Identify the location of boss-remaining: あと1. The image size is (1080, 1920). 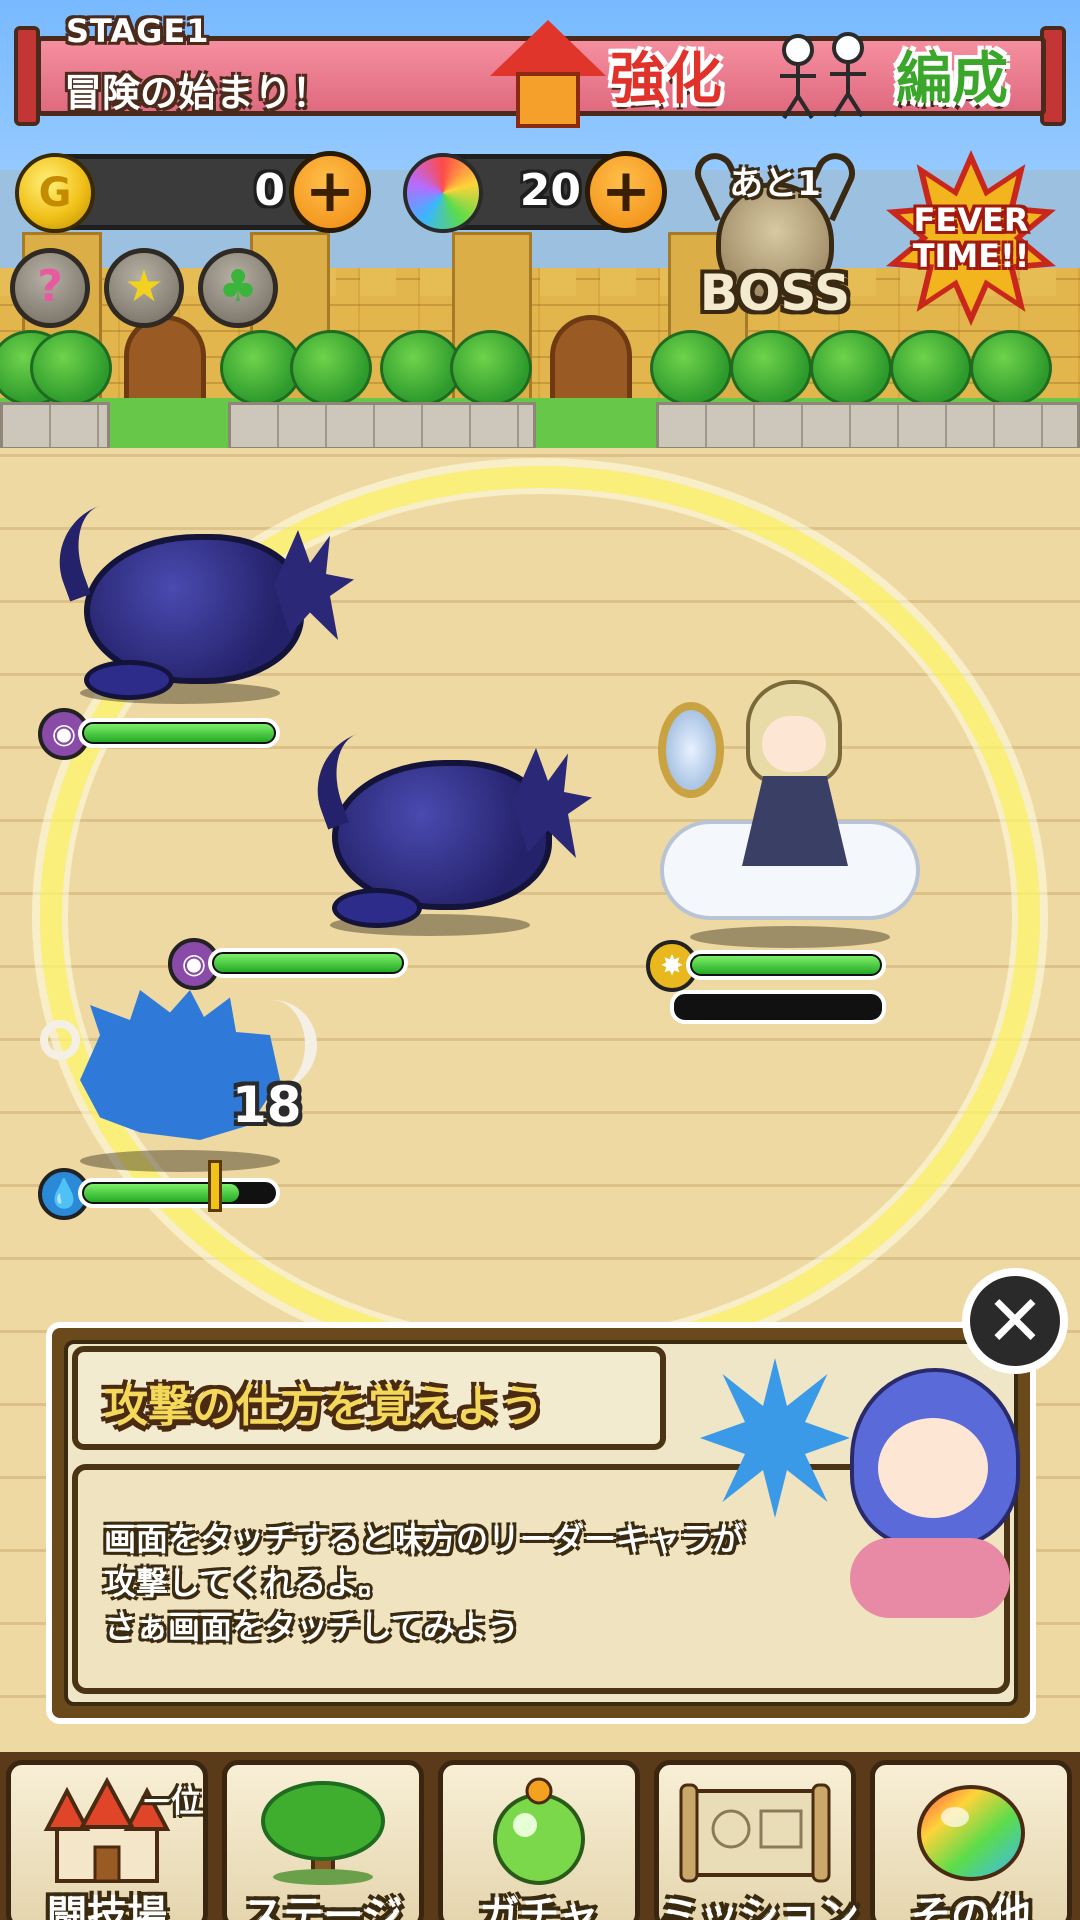
(775, 184).